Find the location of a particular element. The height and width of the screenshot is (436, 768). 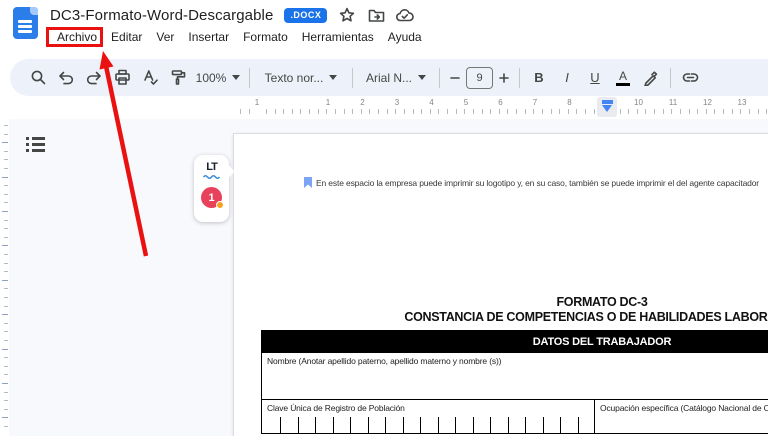

languagetool-logo: LT is located at coordinates (212, 167).